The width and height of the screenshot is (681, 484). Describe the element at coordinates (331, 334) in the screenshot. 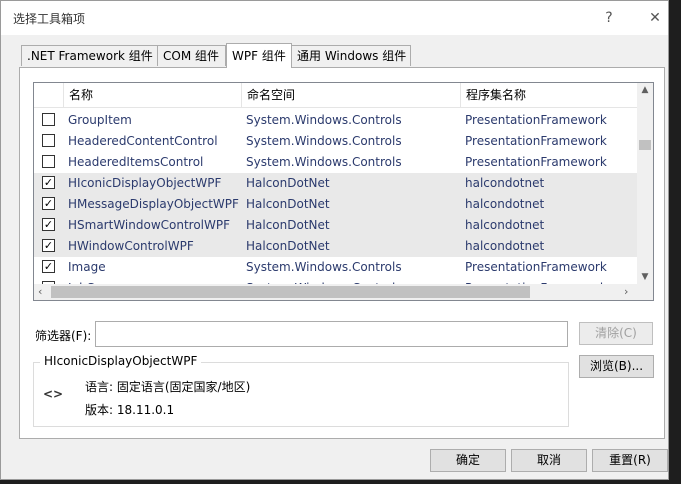

I see `filter-input` at that location.